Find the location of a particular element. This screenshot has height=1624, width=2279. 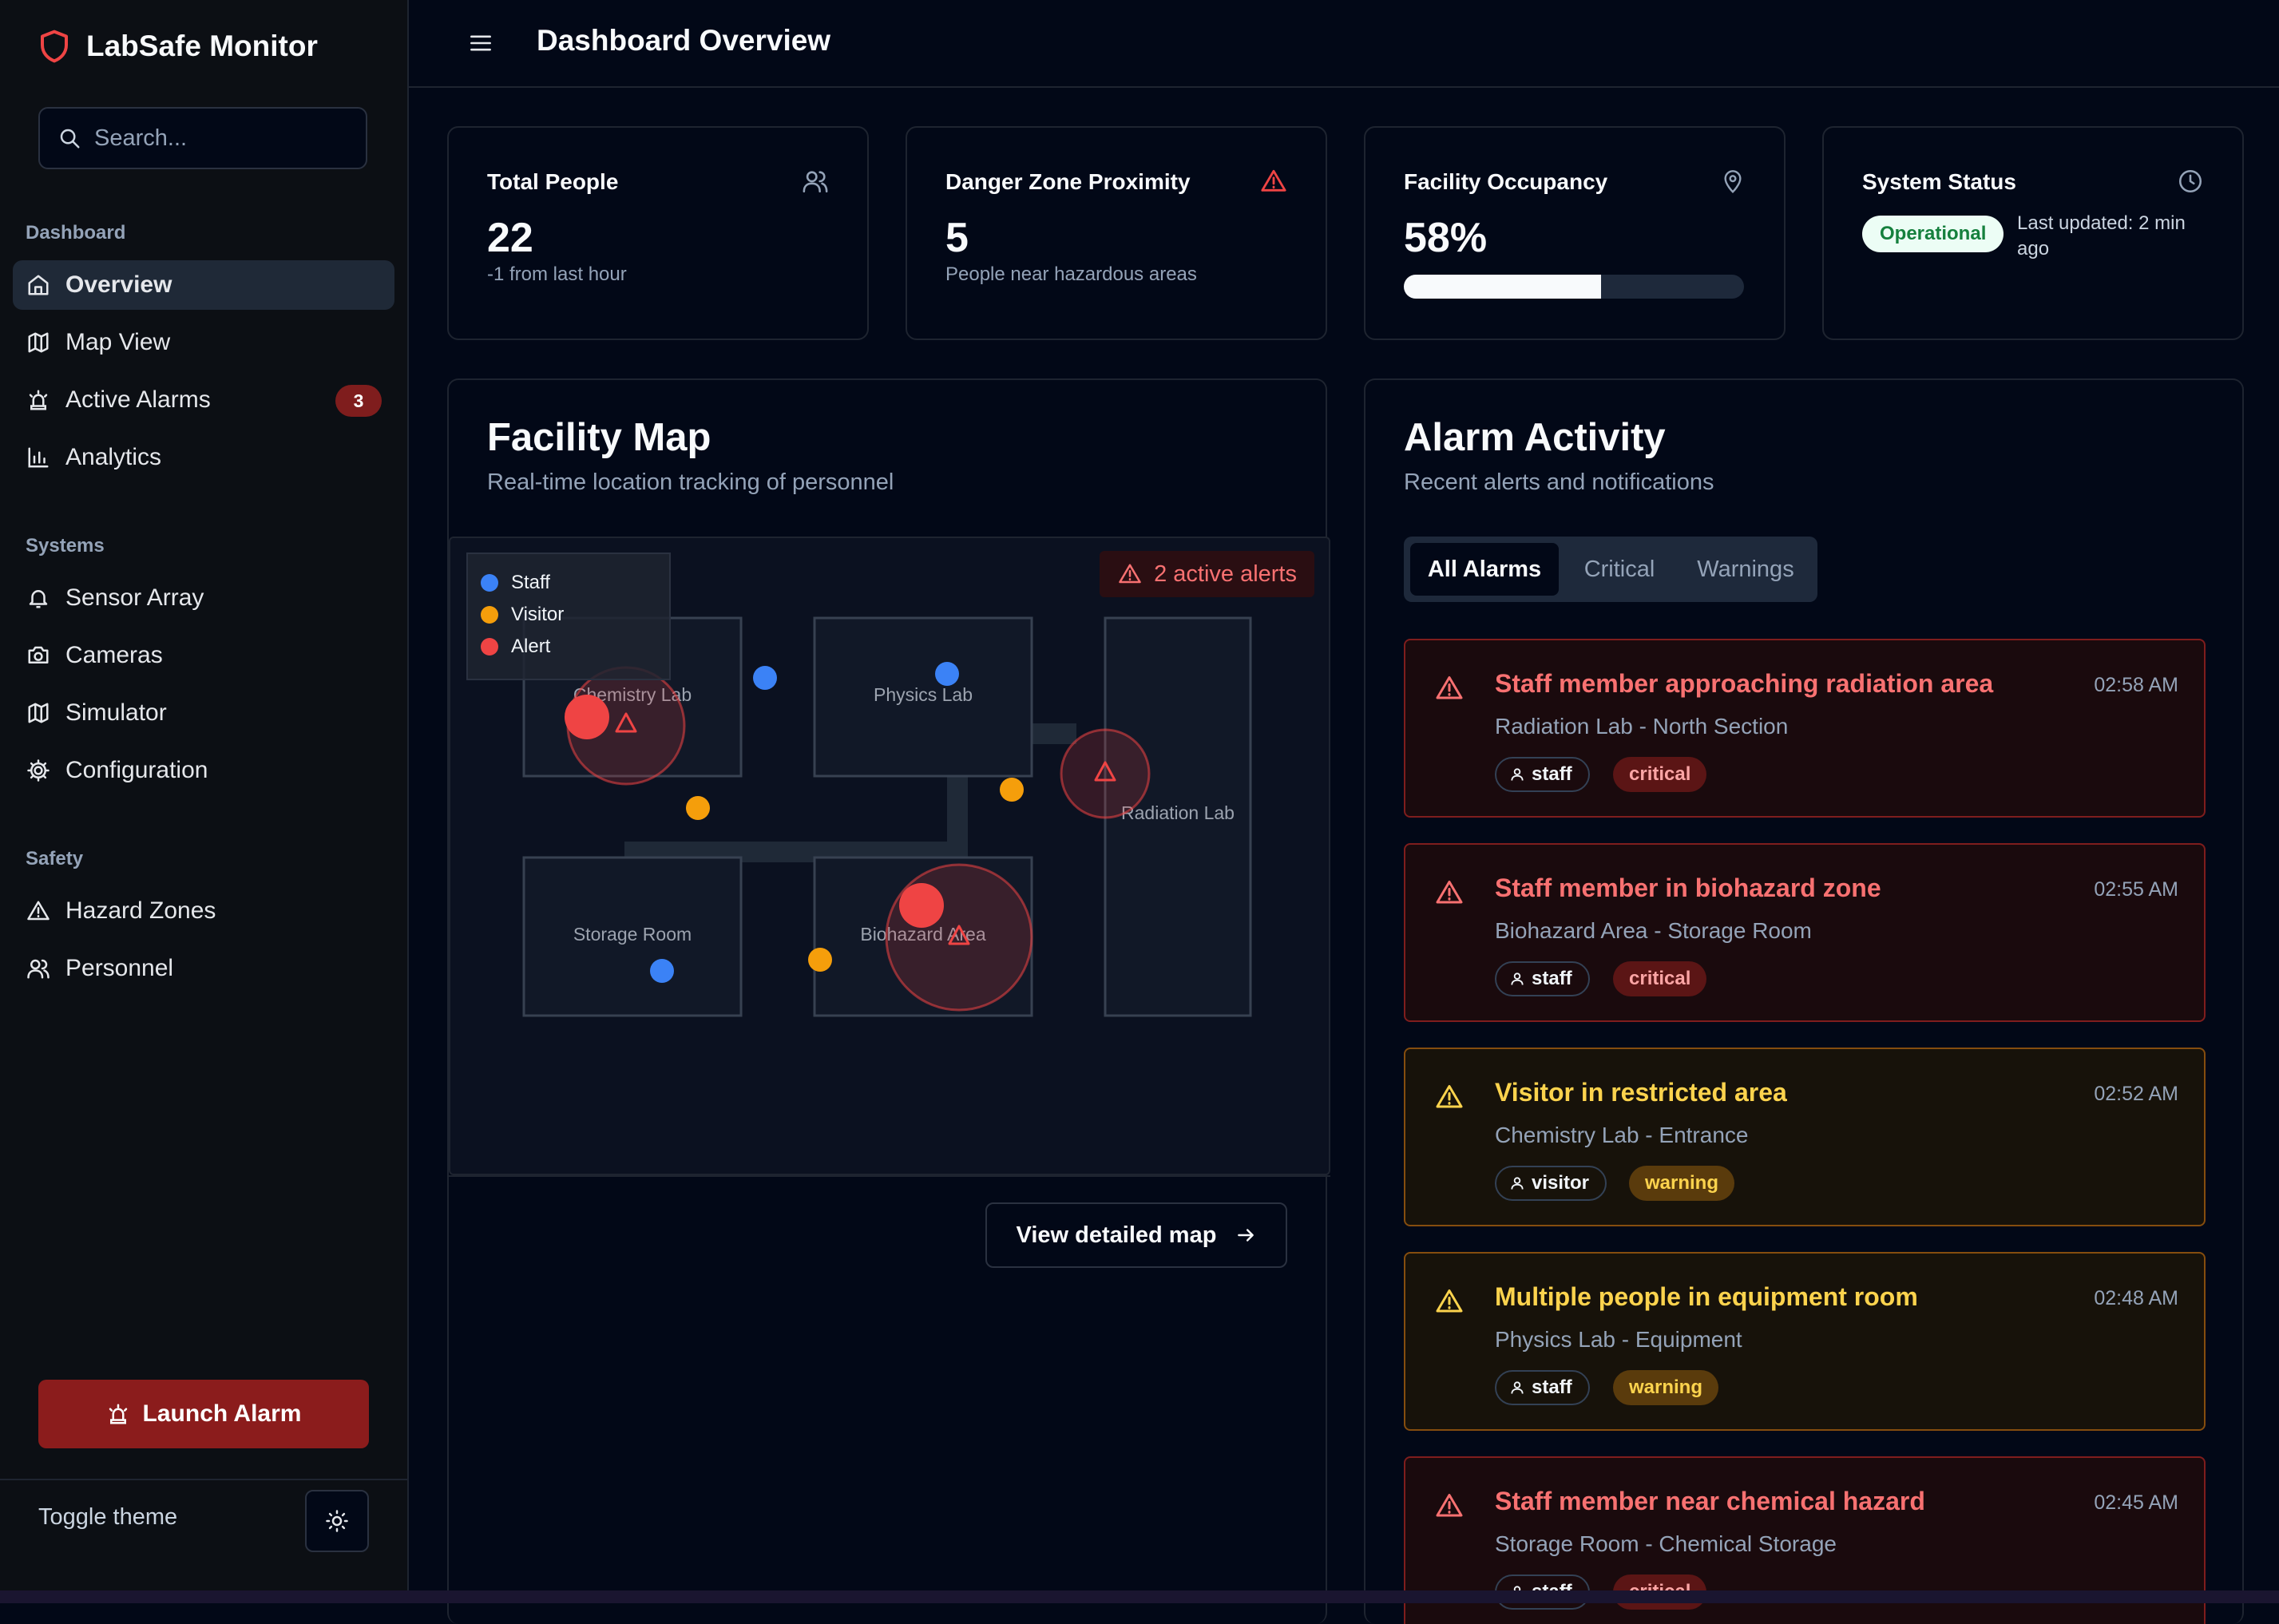

tab-critical: Critical is located at coordinates (1619, 569).